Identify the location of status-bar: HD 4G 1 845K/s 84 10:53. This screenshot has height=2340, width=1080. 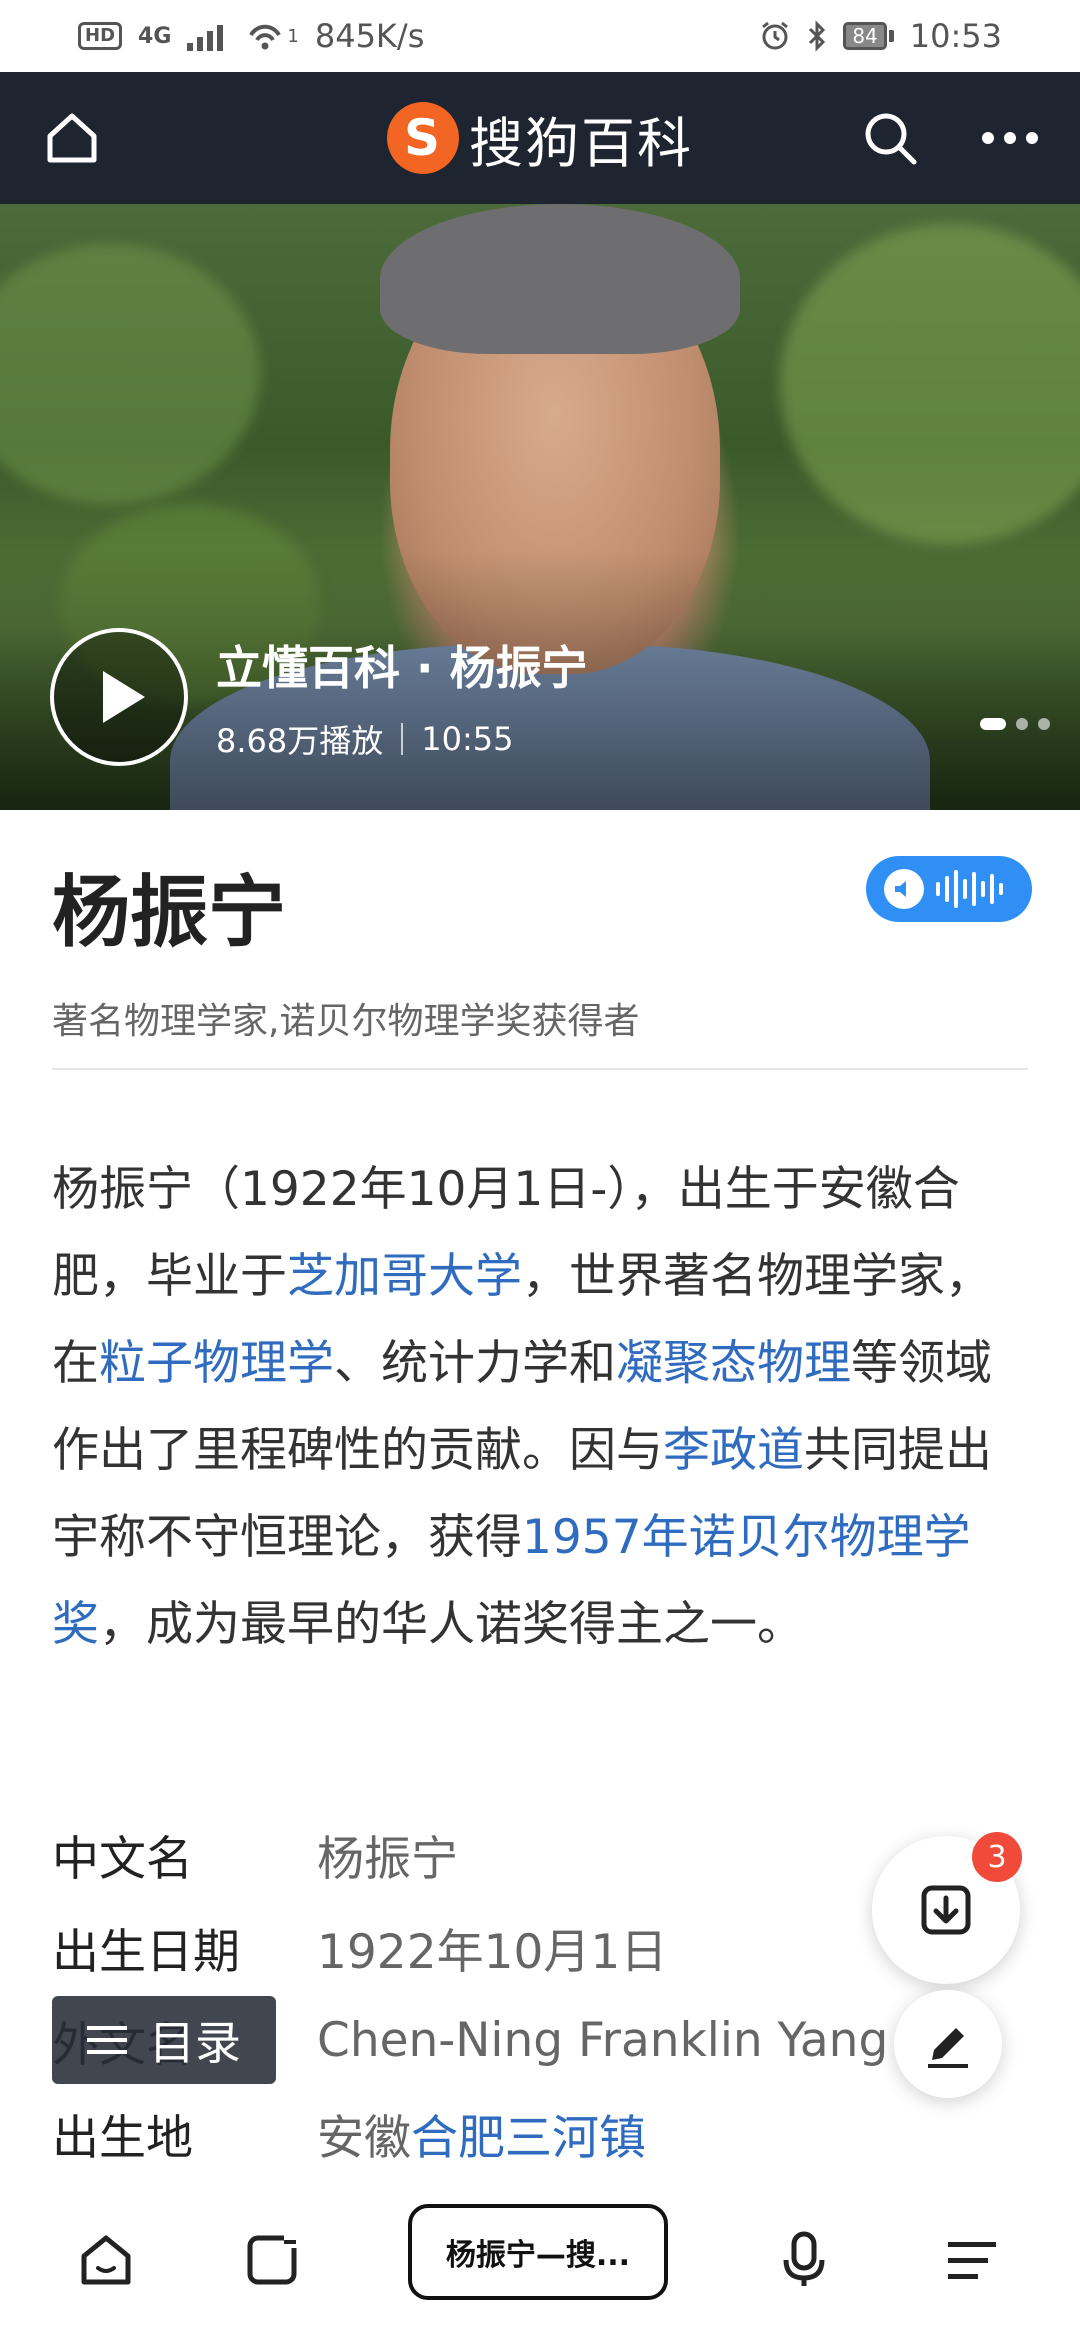
(540, 36).